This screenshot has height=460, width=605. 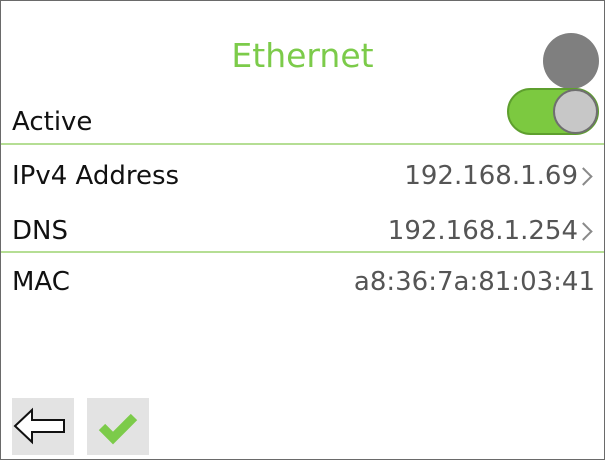 What do you see at coordinates (41, 282) in the screenshot?
I see `mac-label: MAC` at bounding box center [41, 282].